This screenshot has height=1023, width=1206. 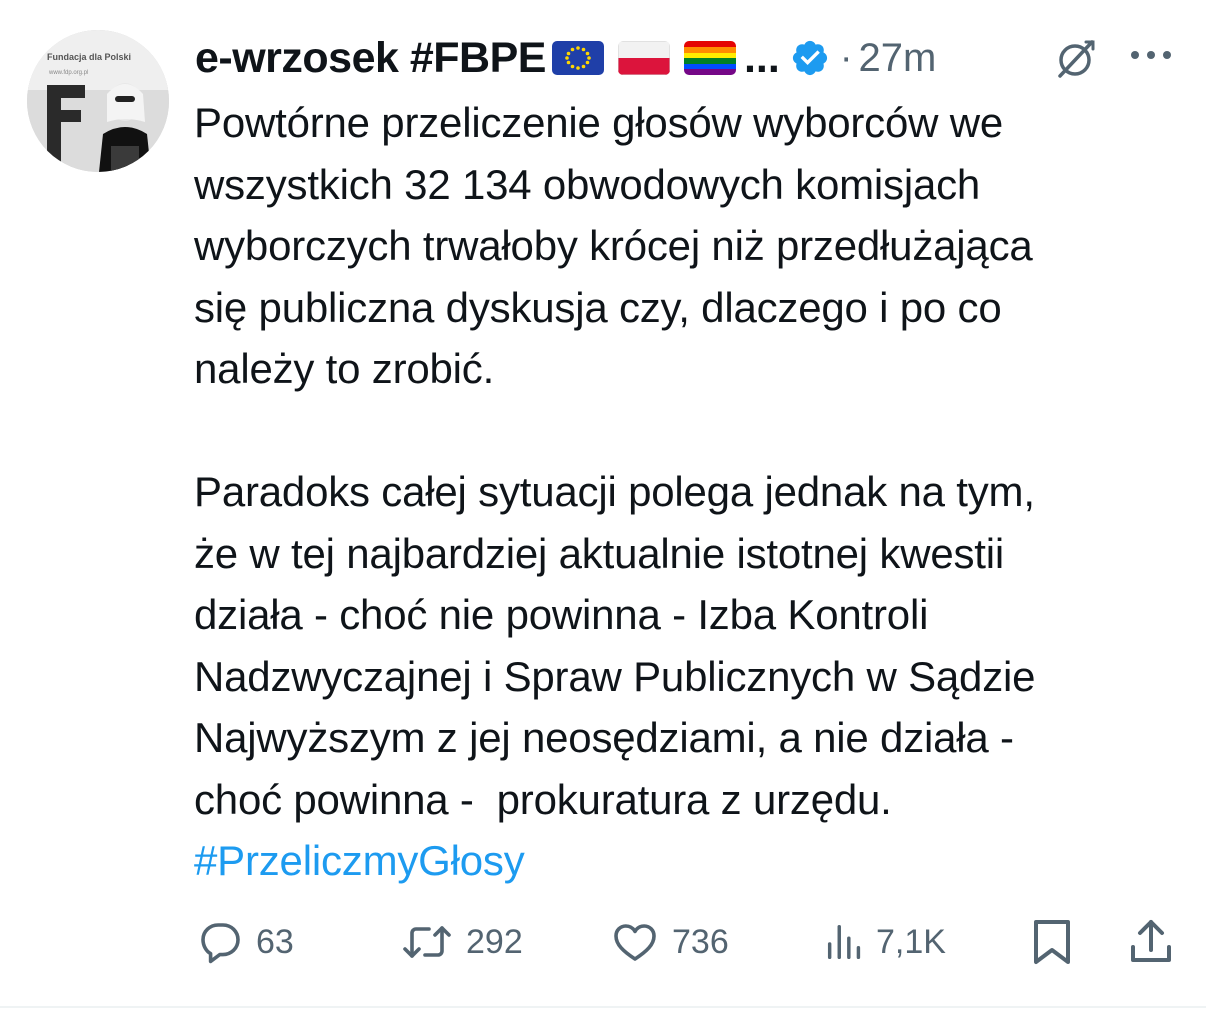 I want to click on heart-icon, so click(x=635, y=942).